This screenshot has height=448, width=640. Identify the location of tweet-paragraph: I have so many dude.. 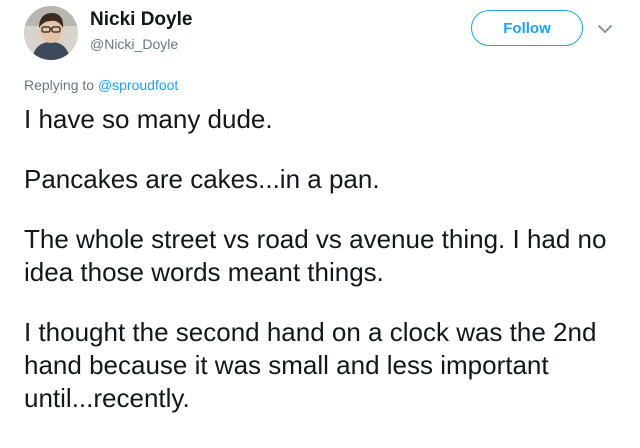
(148, 119).